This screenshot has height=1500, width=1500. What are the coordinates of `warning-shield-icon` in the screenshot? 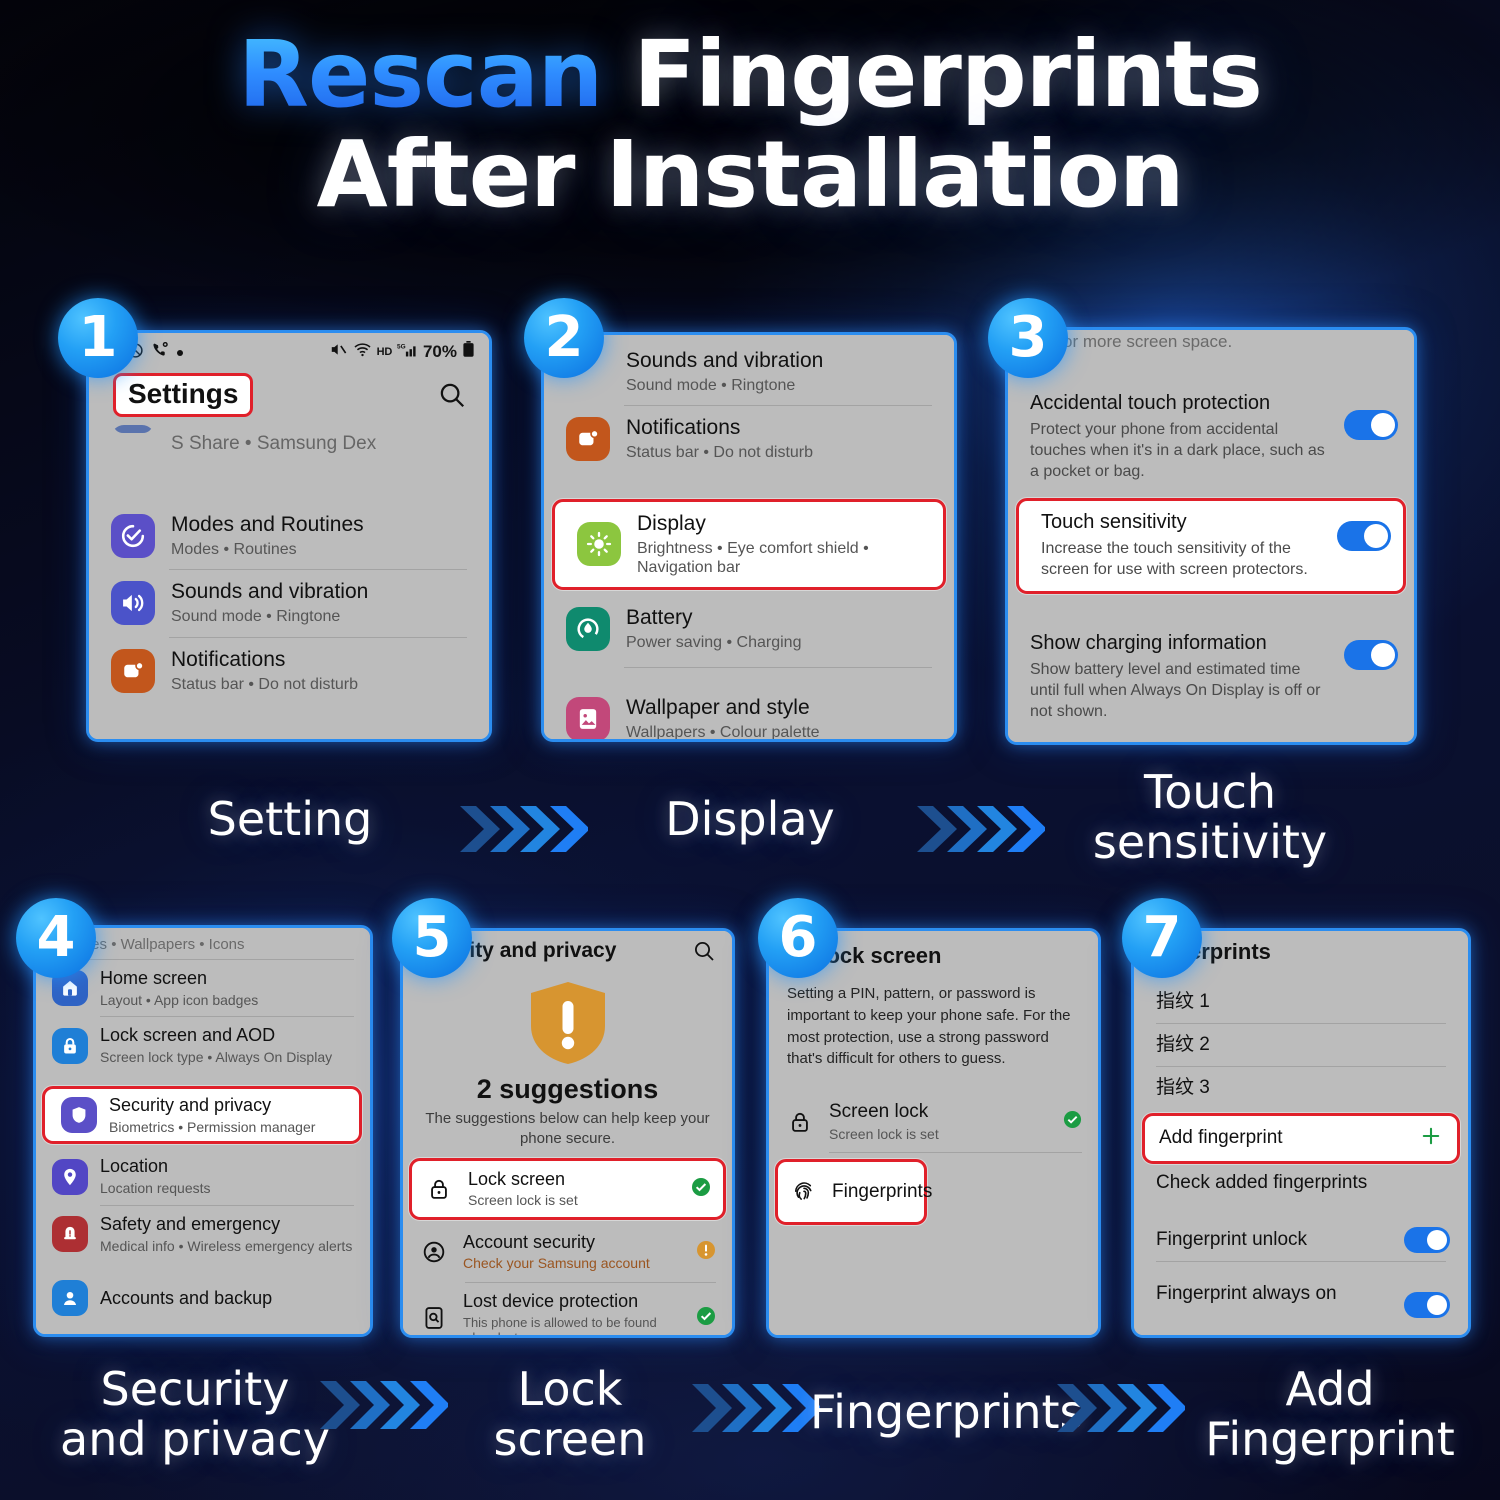 It's located at (568, 1026).